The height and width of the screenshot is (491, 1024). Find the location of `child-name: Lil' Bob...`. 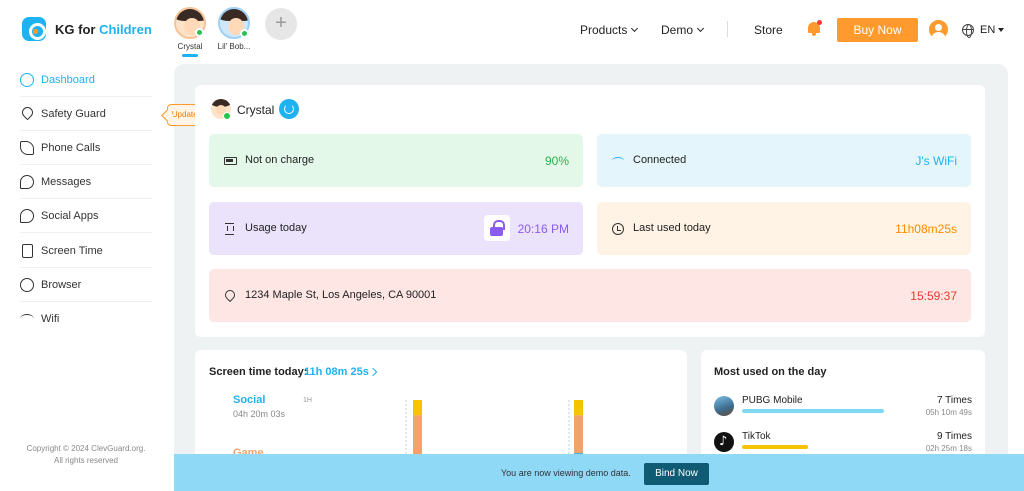

child-name: Lil' Bob... is located at coordinates (234, 46).